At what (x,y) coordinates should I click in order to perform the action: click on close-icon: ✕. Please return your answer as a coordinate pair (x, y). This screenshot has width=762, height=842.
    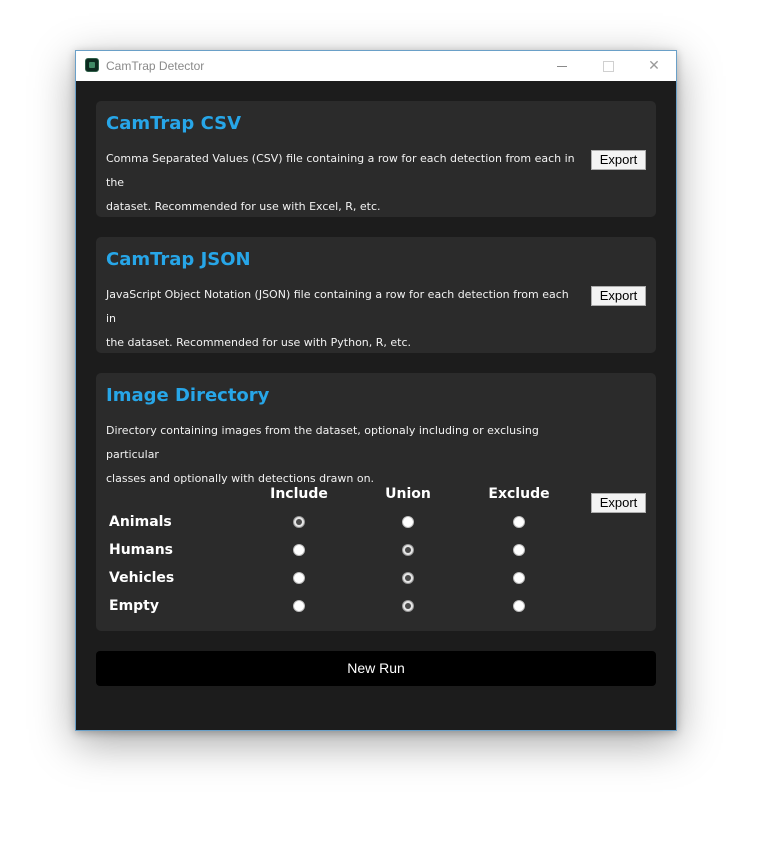
    Looking at the image, I should click on (654, 66).